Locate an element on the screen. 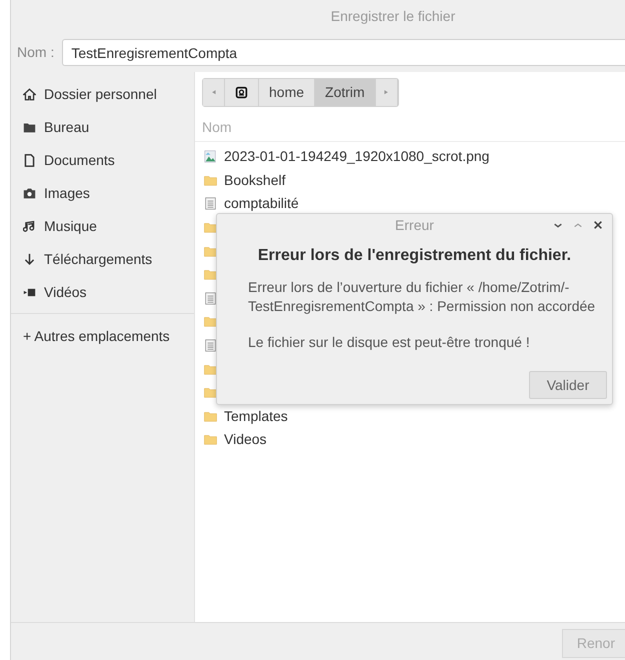  file-name: Videos is located at coordinates (245, 439).